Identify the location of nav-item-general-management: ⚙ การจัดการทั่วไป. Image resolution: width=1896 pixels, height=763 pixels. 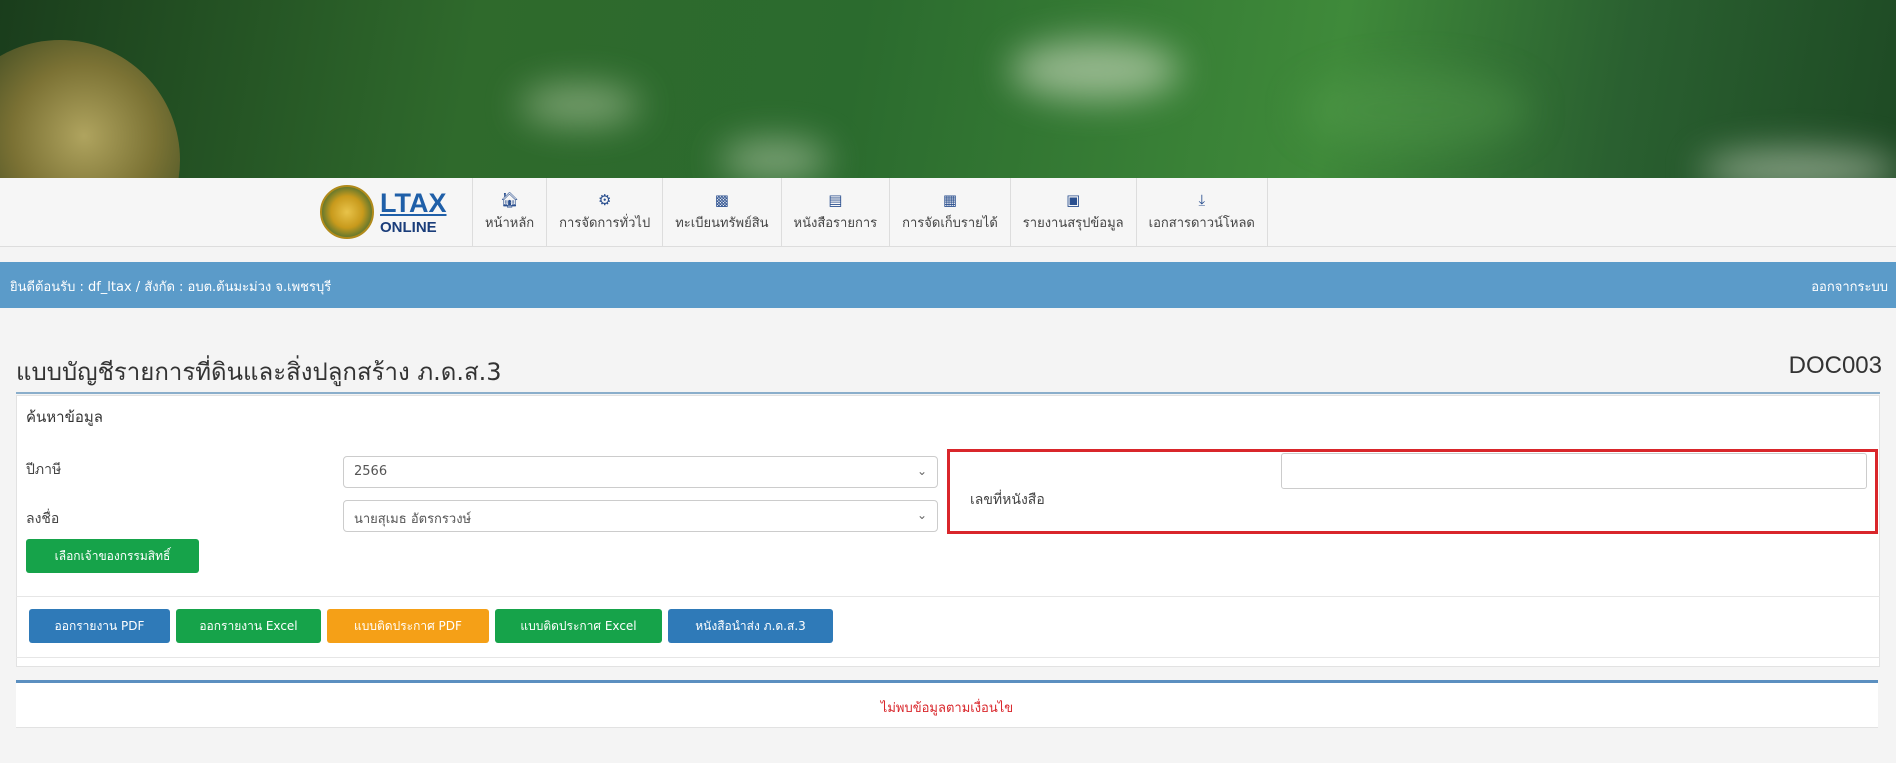
(604, 212).